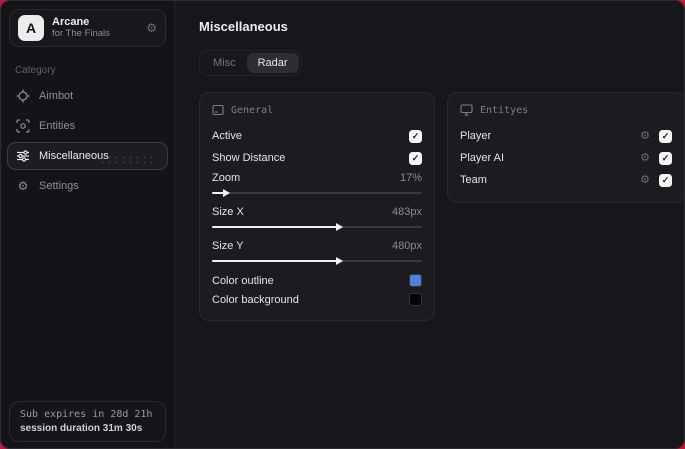  Describe the element at coordinates (255, 299) in the screenshot. I see `setting-label: Color background` at that location.